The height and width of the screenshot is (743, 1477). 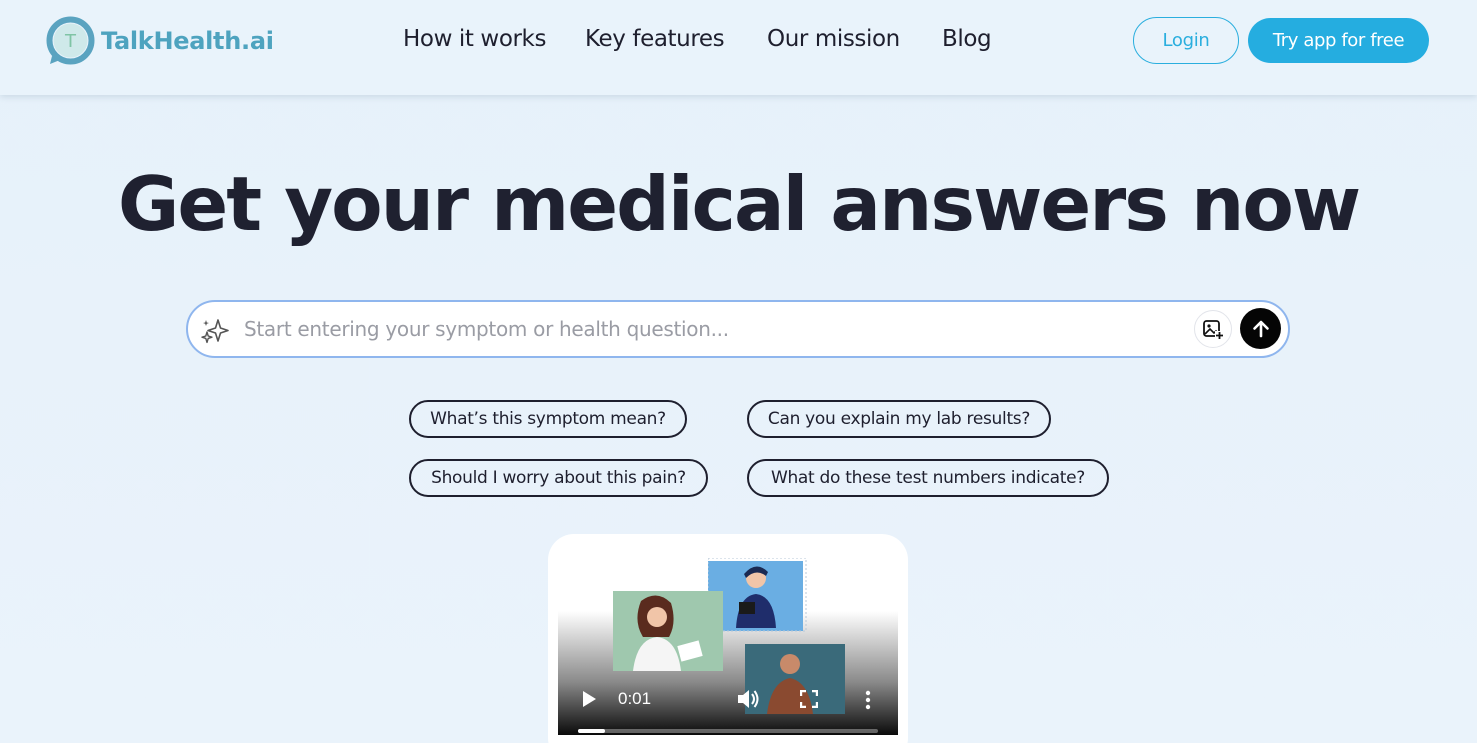 I want to click on play-icon, so click(x=589, y=699).